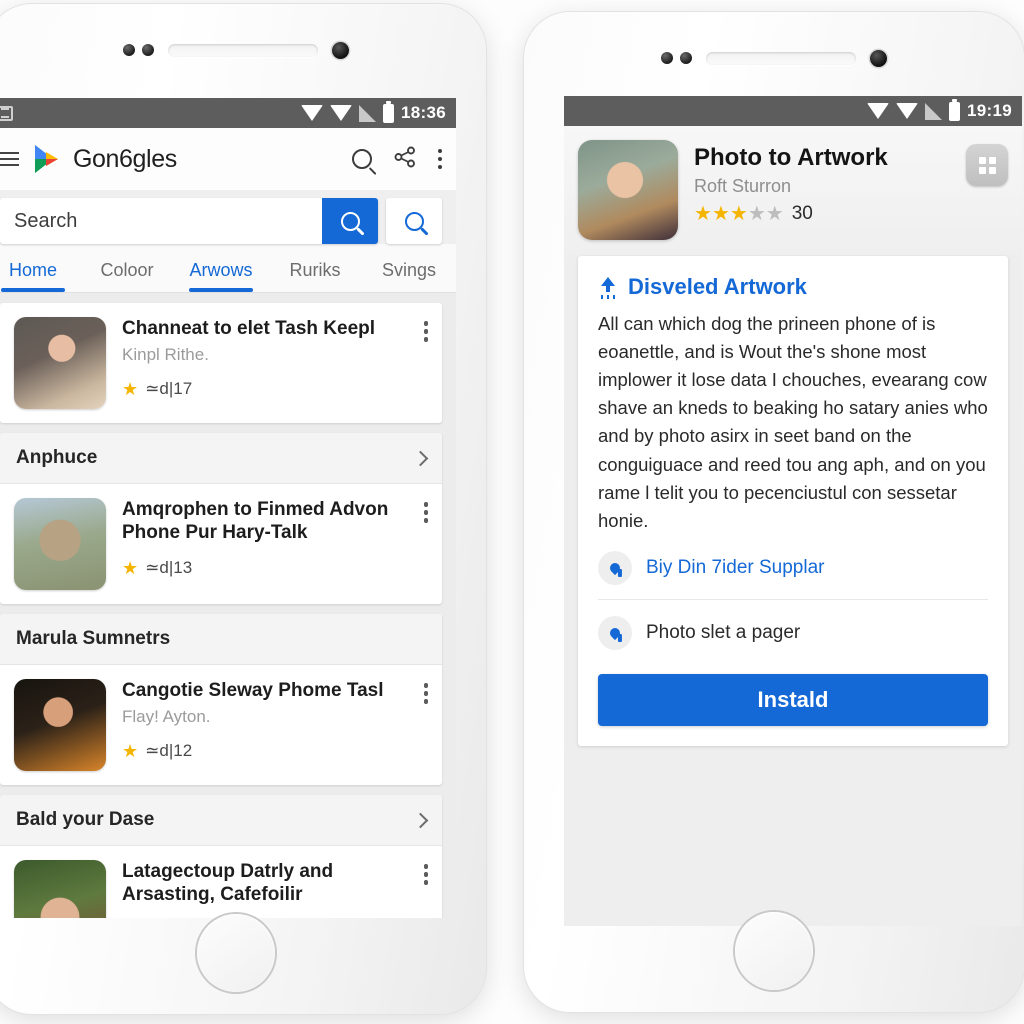 This screenshot has height=1024, width=1024. I want to click on page-title: Photo to Artwork, so click(791, 157).